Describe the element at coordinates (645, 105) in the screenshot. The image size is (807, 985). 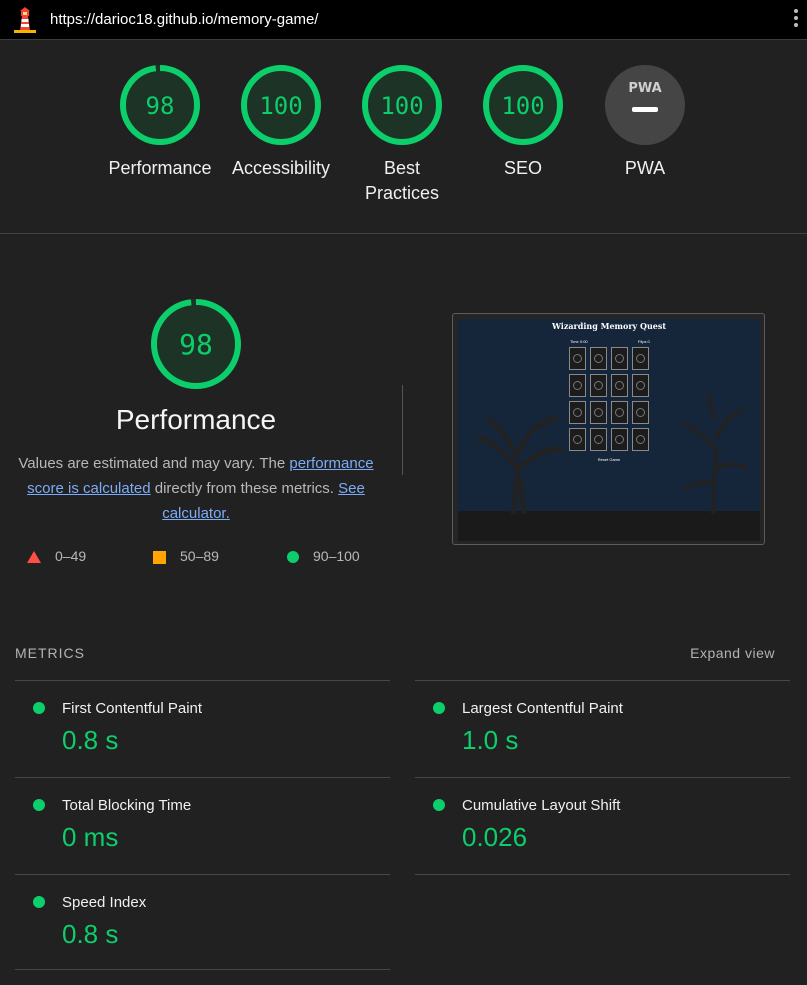
I see `pwa-badge-icon: PWA` at that location.